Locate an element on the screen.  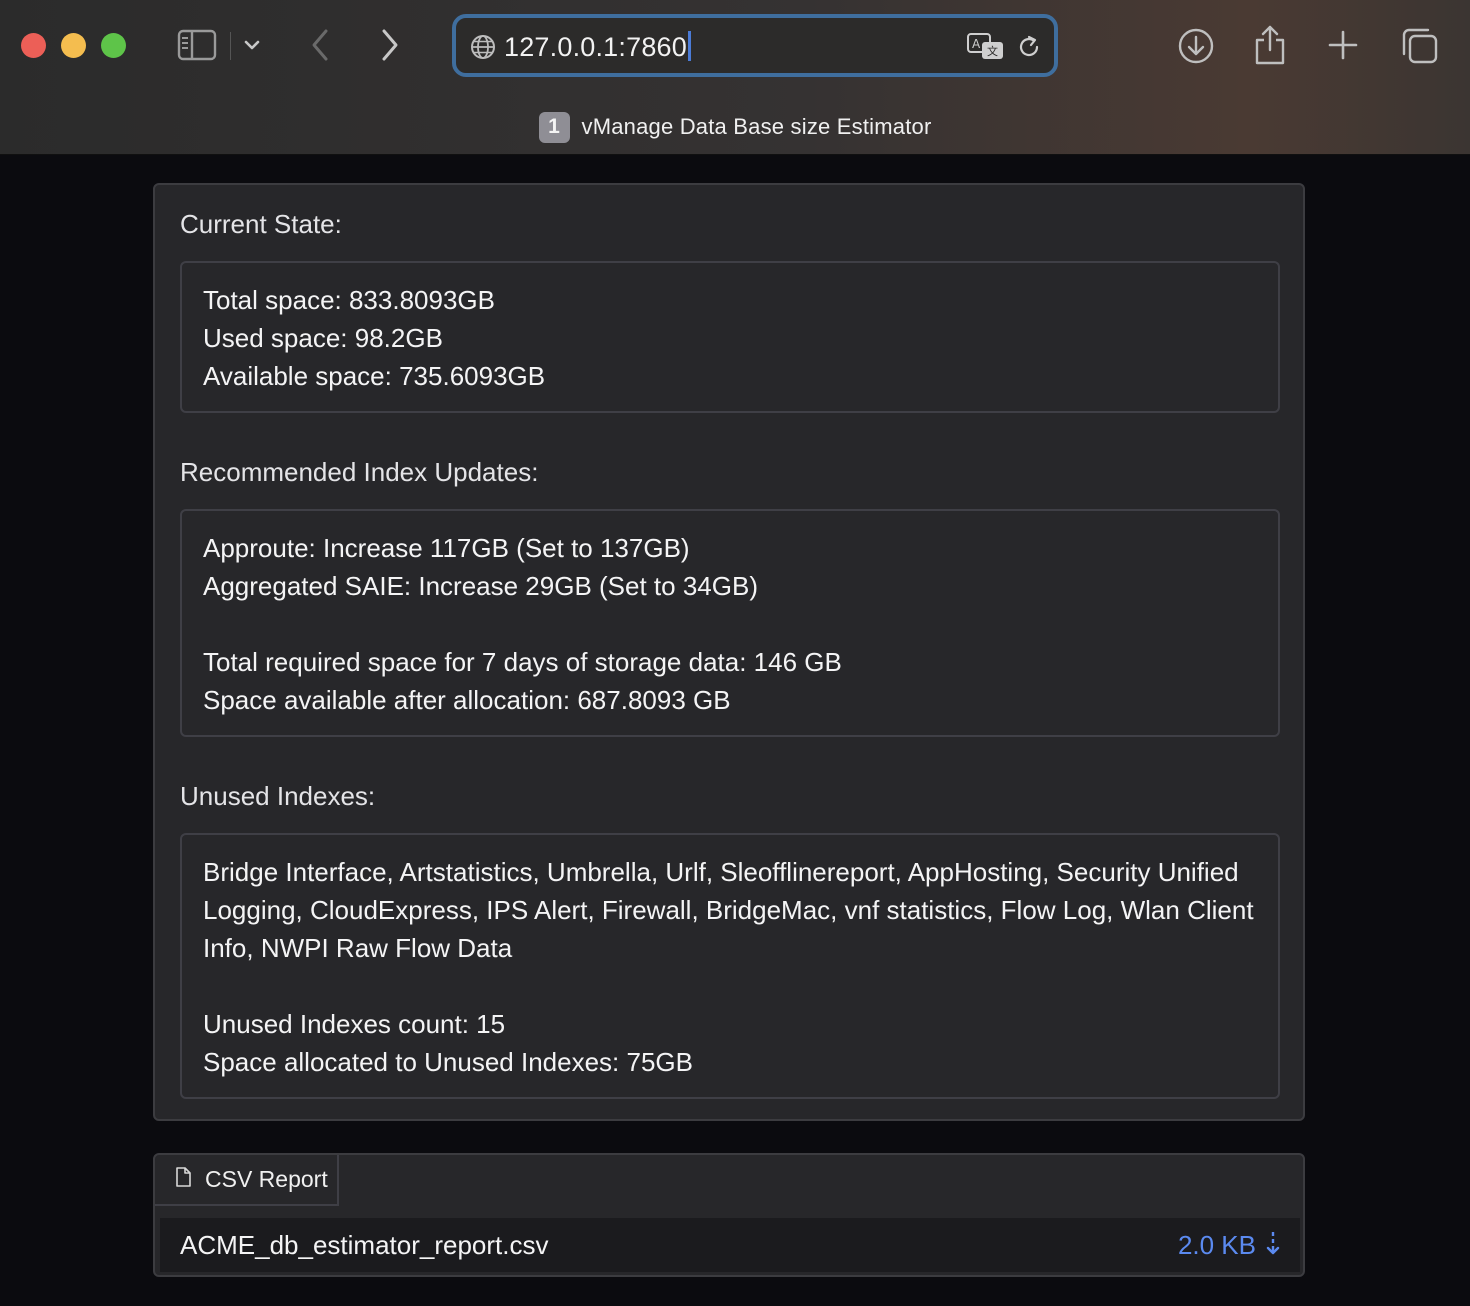
new-tab-icon is located at coordinates (1343, 45).